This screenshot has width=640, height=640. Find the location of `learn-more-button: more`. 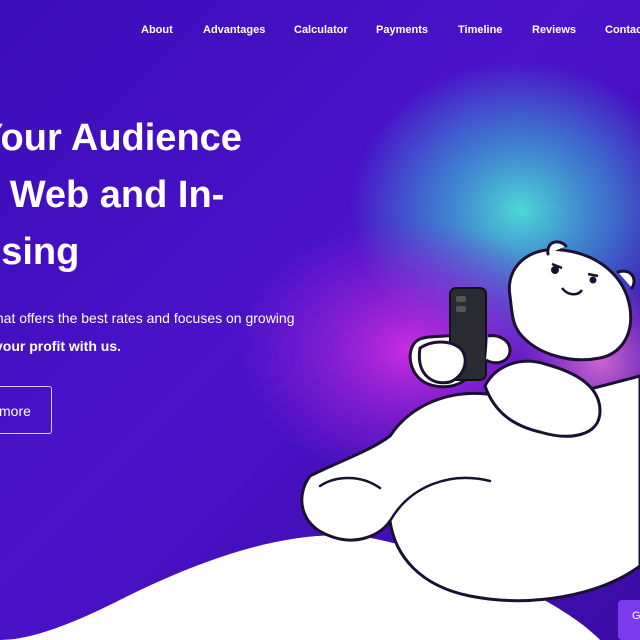

learn-more-button: more is located at coordinates (26, 410).